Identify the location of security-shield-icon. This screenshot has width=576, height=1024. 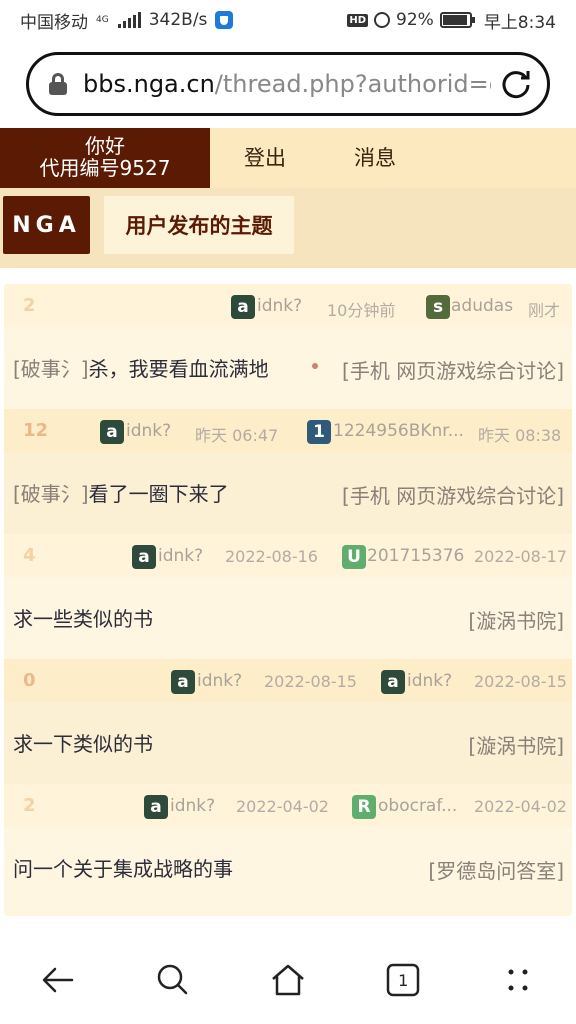
(224, 20).